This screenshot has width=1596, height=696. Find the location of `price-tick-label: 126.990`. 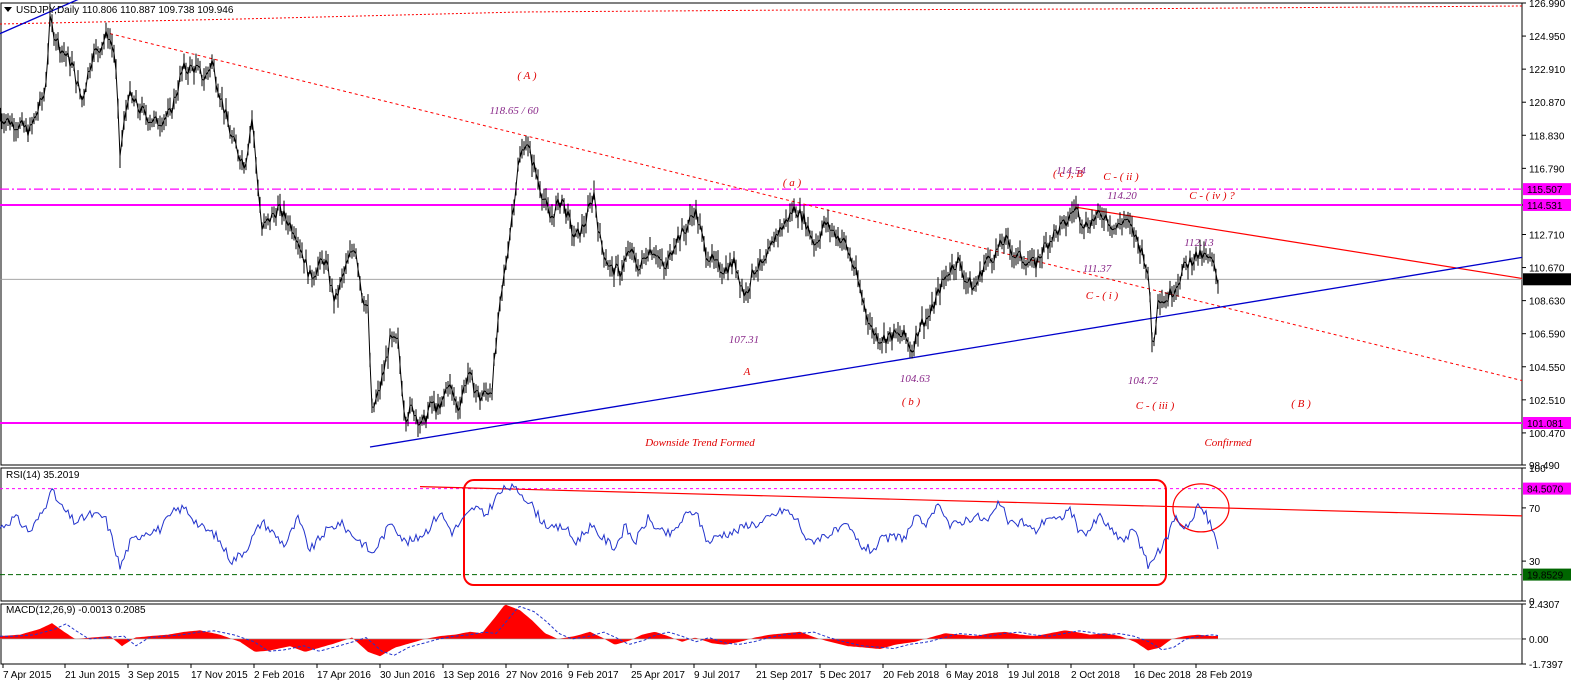

price-tick-label: 126.990 is located at coordinates (1547, 5).